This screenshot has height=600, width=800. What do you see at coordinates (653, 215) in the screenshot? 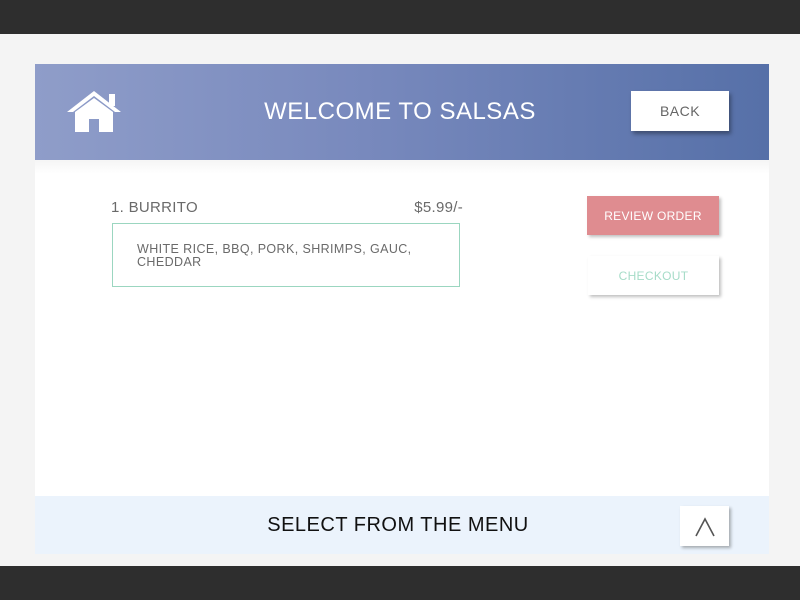
I see `review-order-button: REVIEW ORDER` at bounding box center [653, 215].